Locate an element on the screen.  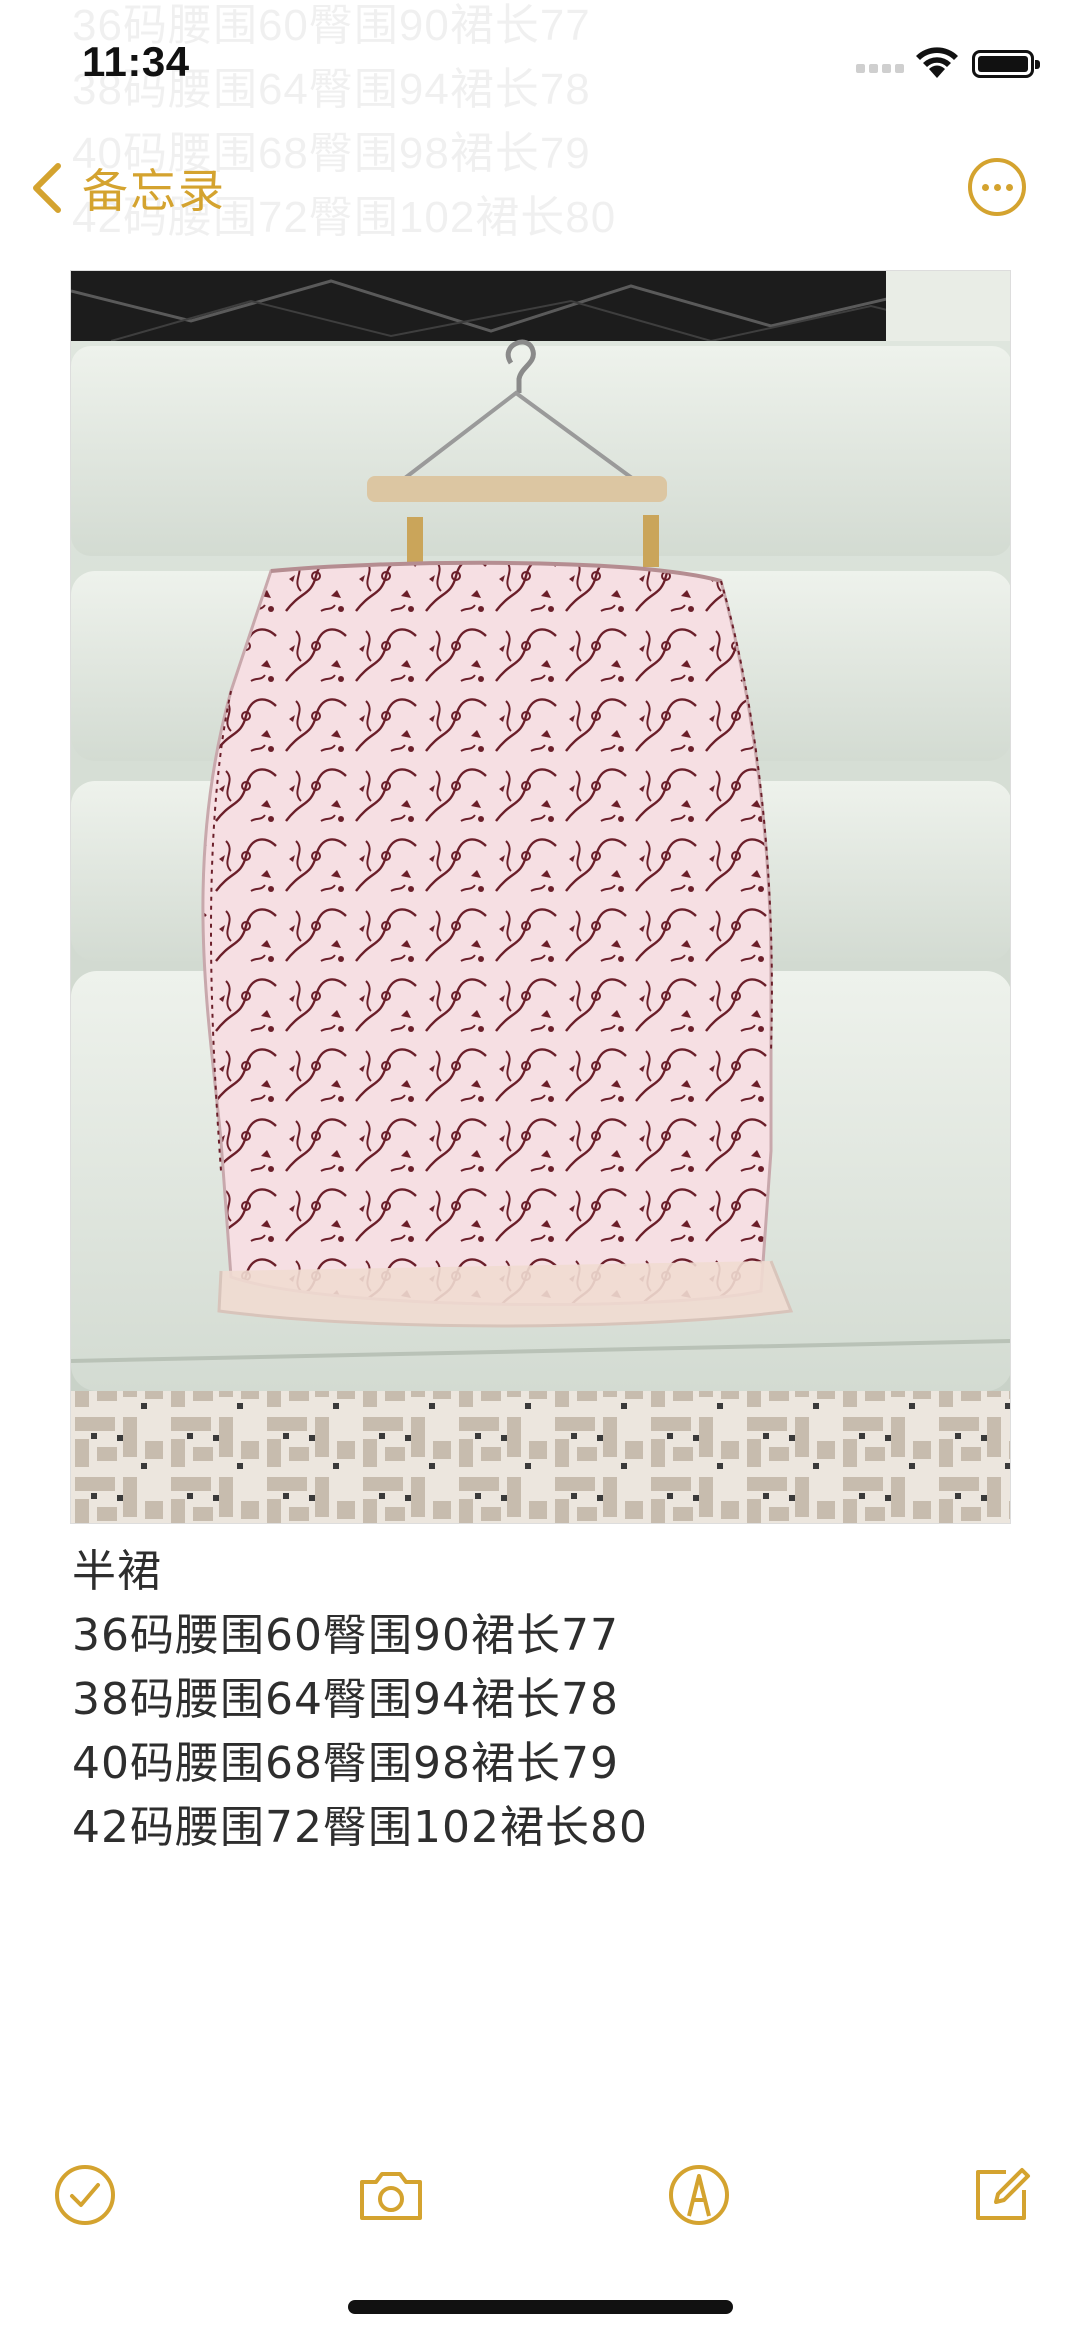
note-title: 半裙 is located at coordinates (117, 1571).